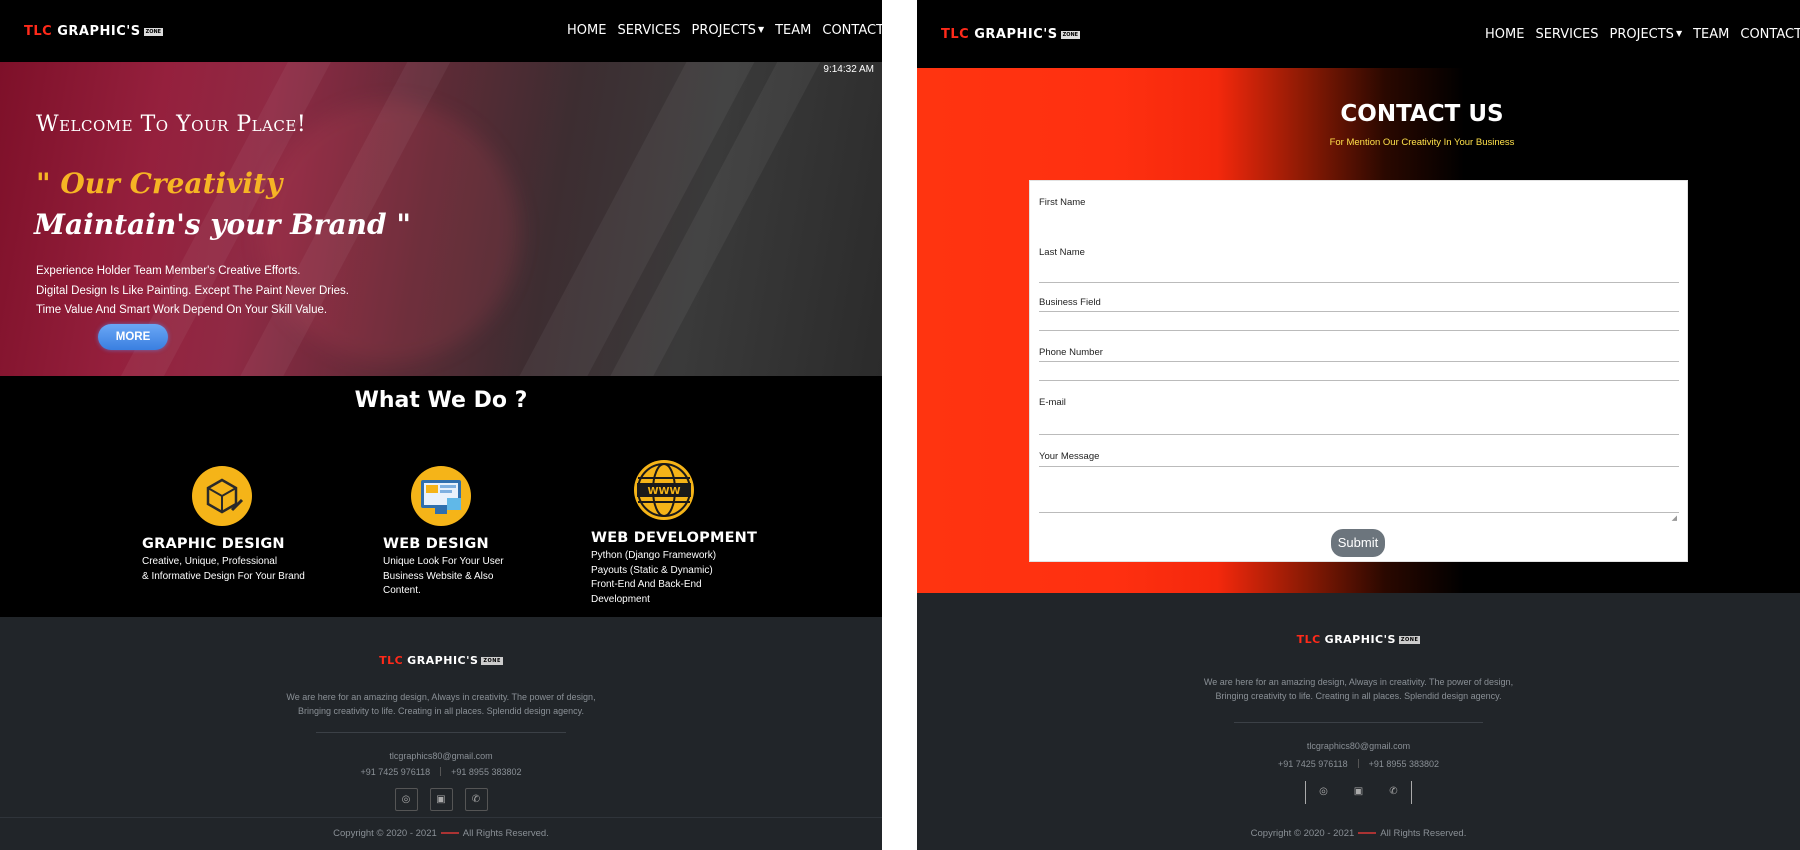 Image resolution: width=1800 pixels, height=850 pixels. What do you see at coordinates (441, 771) in the screenshot?
I see `phone-separator` at bounding box center [441, 771].